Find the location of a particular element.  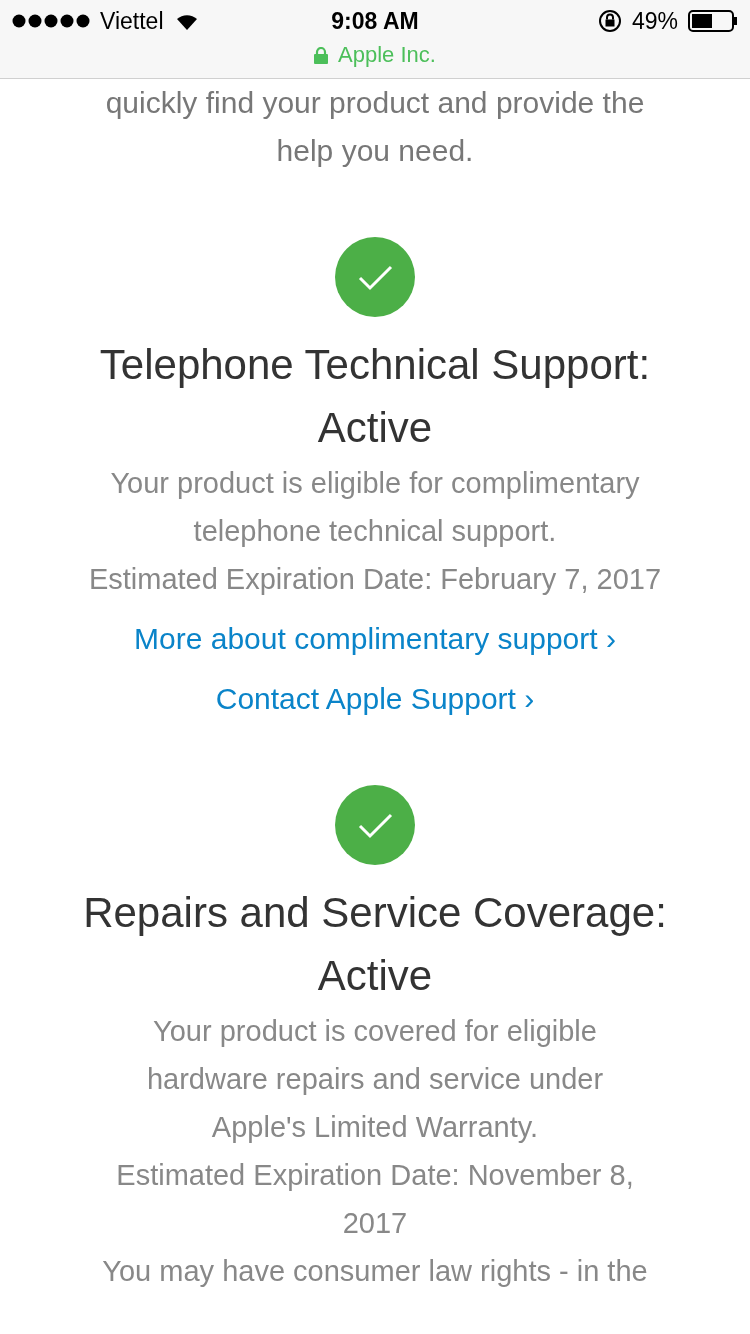

body-text: Estimated Expiration Date: November 8, 2017 is located at coordinates (375, 1199).